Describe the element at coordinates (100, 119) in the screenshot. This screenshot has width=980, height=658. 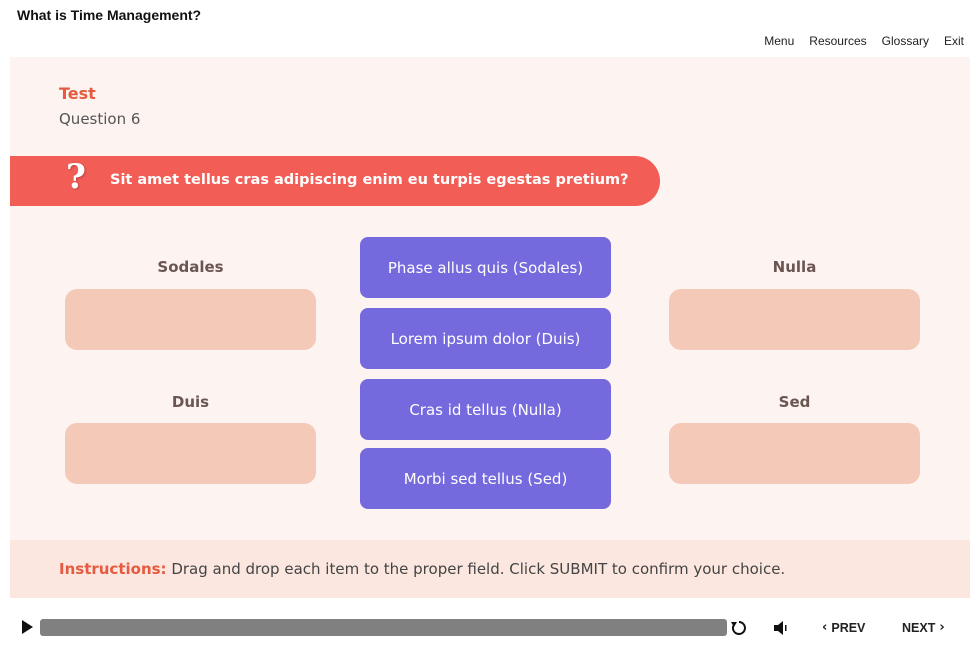
I see `question-number: Question 6` at that location.